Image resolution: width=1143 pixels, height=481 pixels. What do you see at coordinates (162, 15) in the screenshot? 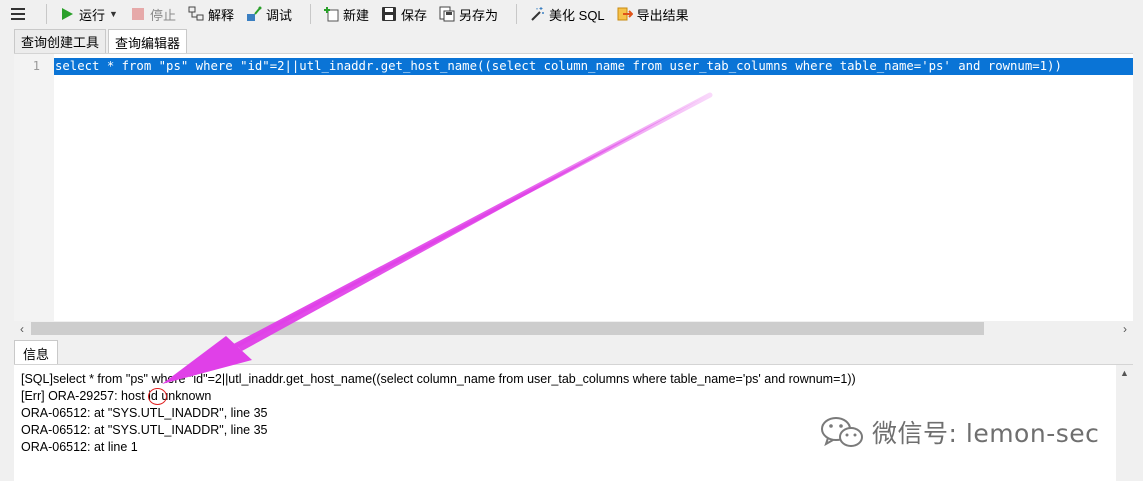
I see `stop-label: 停止` at bounding box center [162, 15].